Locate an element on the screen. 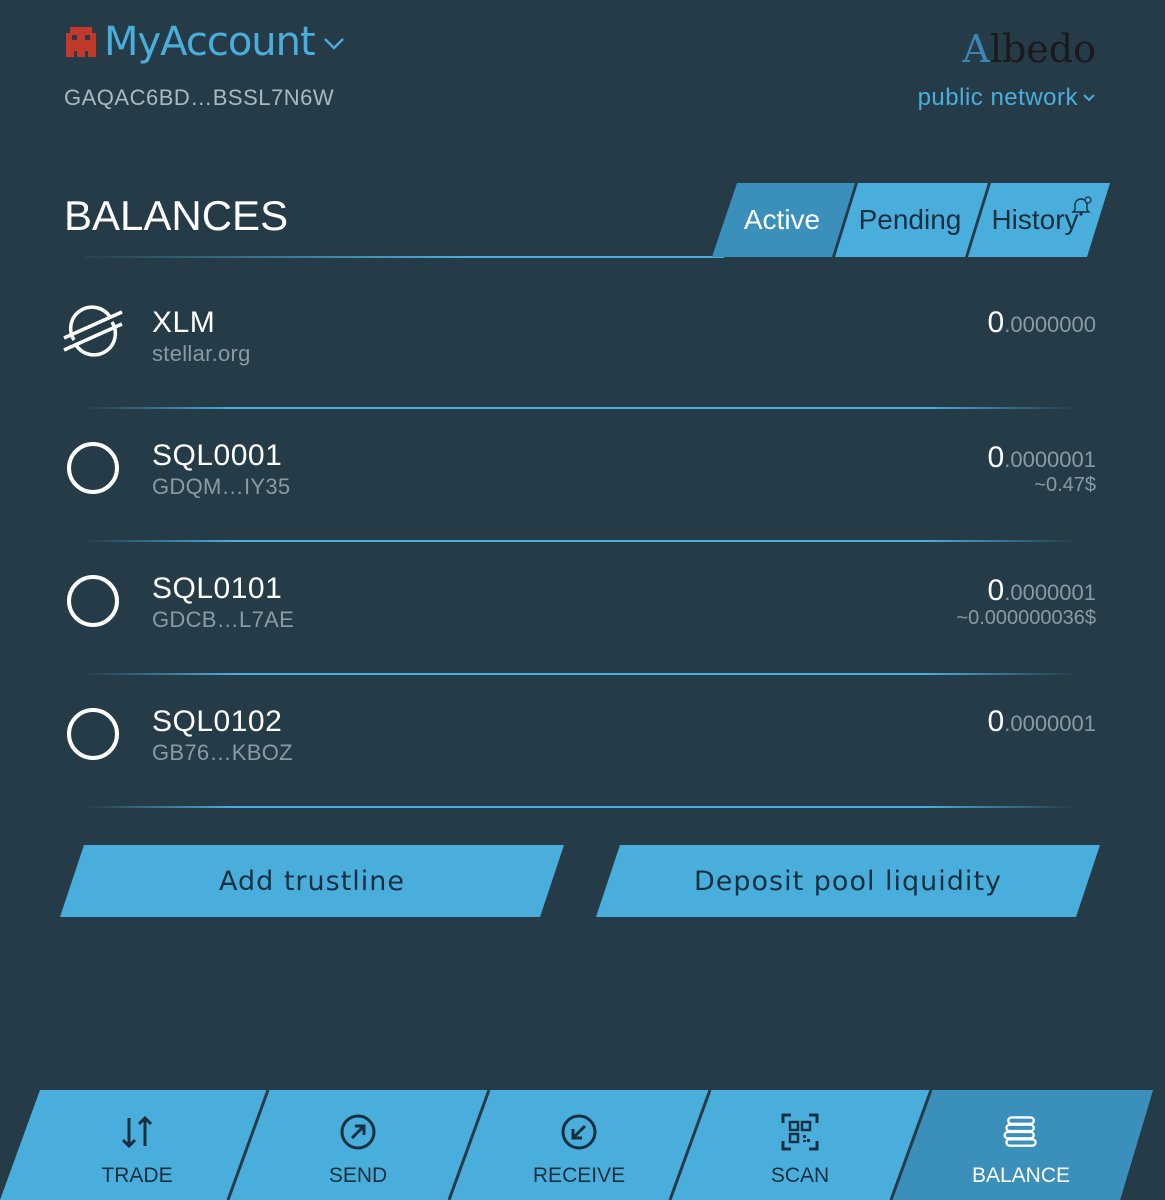 The width and height of the screenshot is (1165, 1200). asset-code: SQL0102 is located at coordinates (217, 721).